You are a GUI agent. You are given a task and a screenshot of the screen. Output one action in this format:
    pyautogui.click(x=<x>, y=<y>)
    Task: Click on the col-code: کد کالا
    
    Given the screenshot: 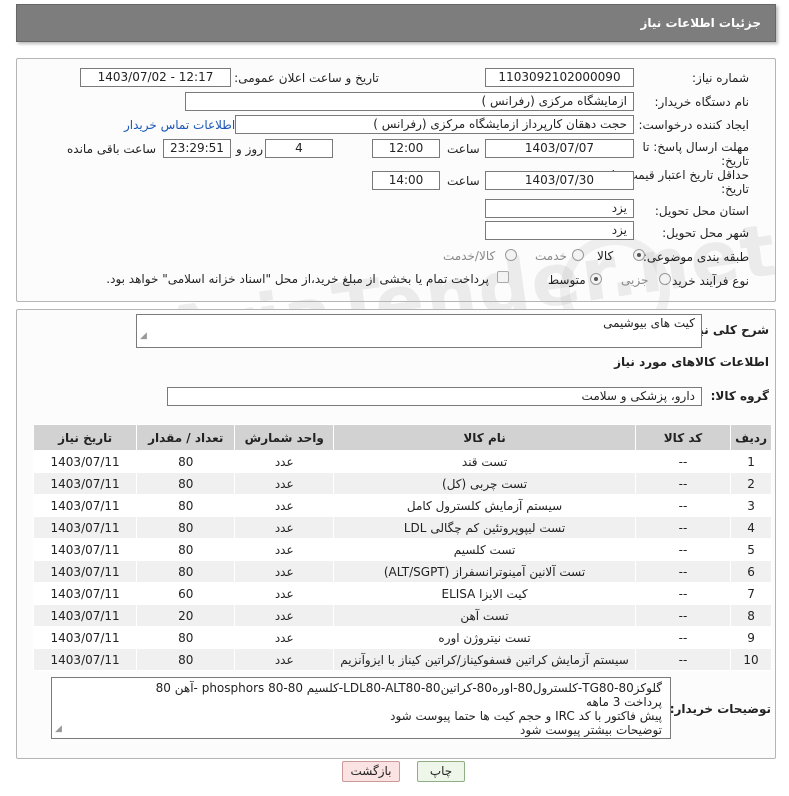 What is the action you would take?
    pyautogui.click(x=683, y=437)
    